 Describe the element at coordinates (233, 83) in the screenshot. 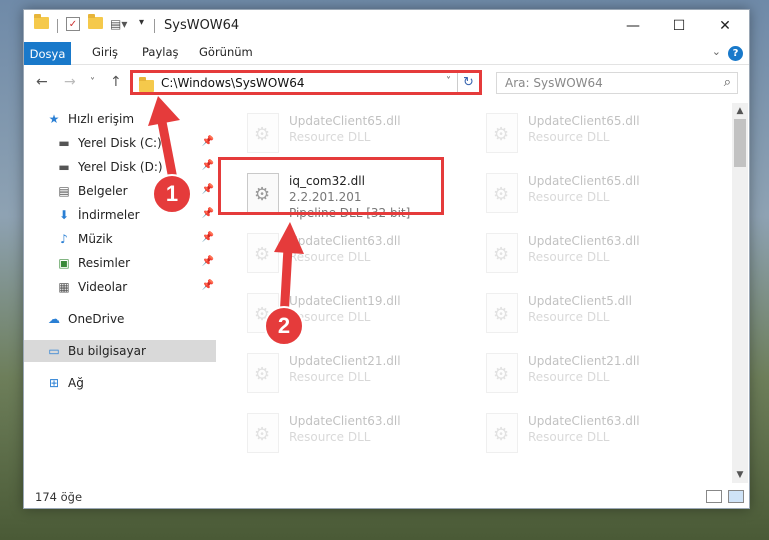

I see `address-path: C:\Windows\SysWOW64` at that location.